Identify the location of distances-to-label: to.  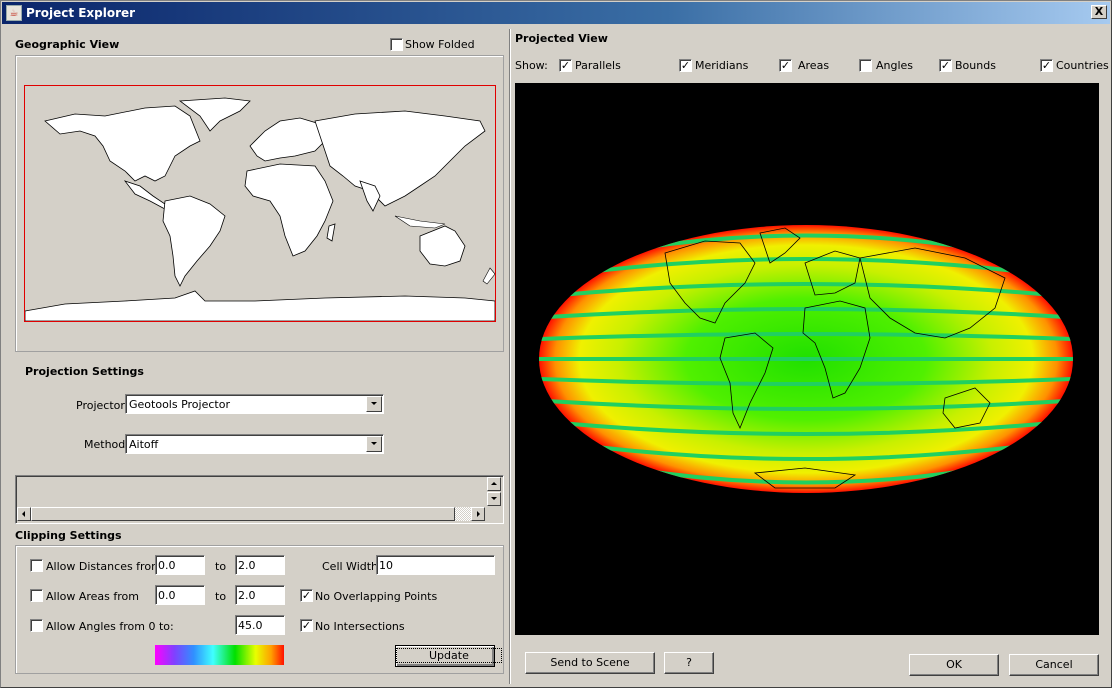
(221, 566).